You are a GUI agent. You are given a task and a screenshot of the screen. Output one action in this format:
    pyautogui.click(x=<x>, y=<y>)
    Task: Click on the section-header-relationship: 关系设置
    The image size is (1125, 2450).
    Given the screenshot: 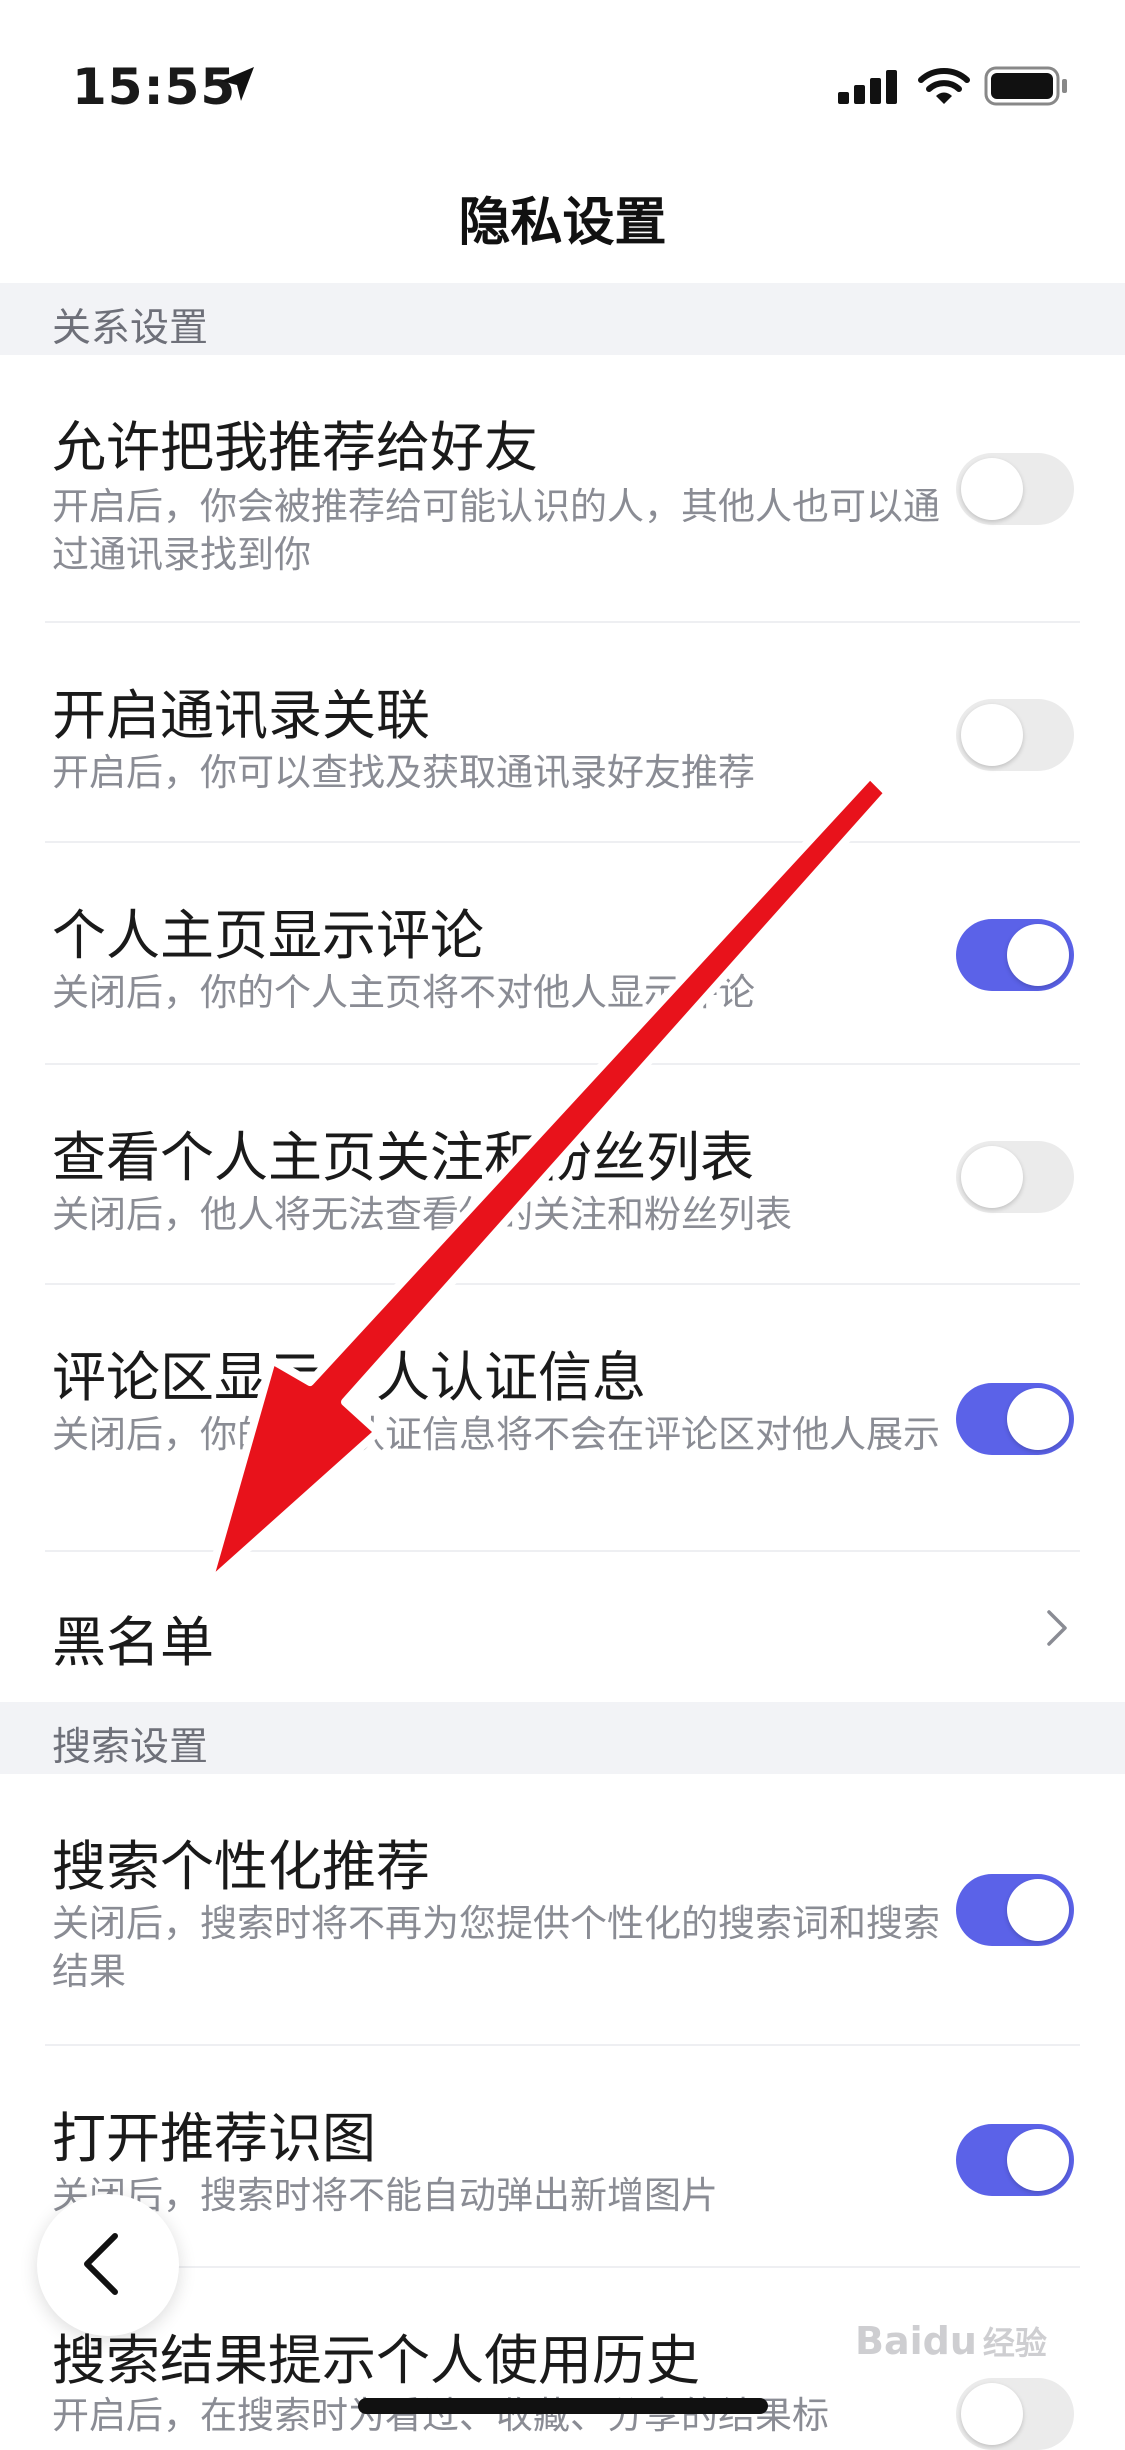 What is the action you would take?
    pyautogui.click(x=562, y=319)
    